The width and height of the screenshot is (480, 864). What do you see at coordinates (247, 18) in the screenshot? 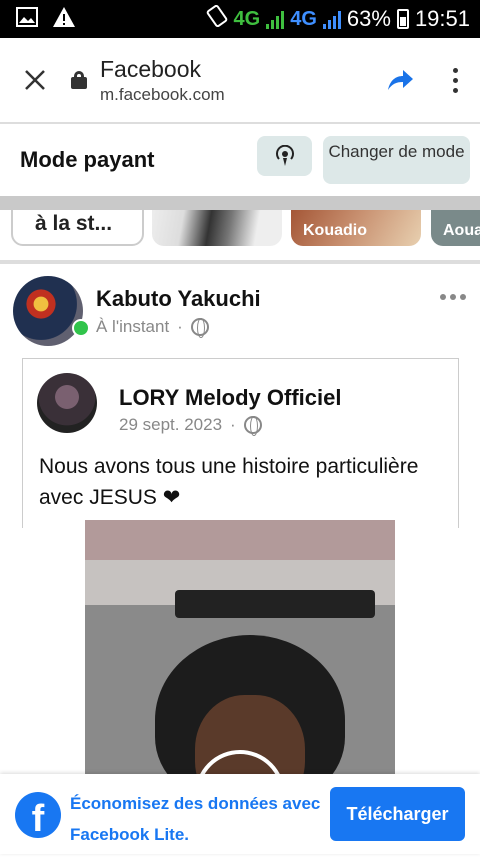
I see `network-4g-label: 4G` at bounding box center [247, 18].